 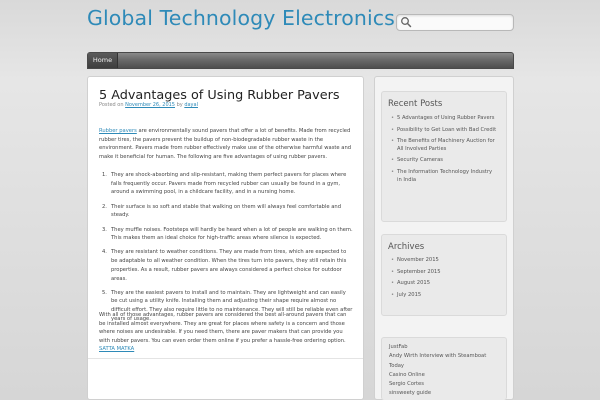 What do you see at coordinates (406, 22) in the screenshot?
I see `search-icon` at bounding box center [406, 22].